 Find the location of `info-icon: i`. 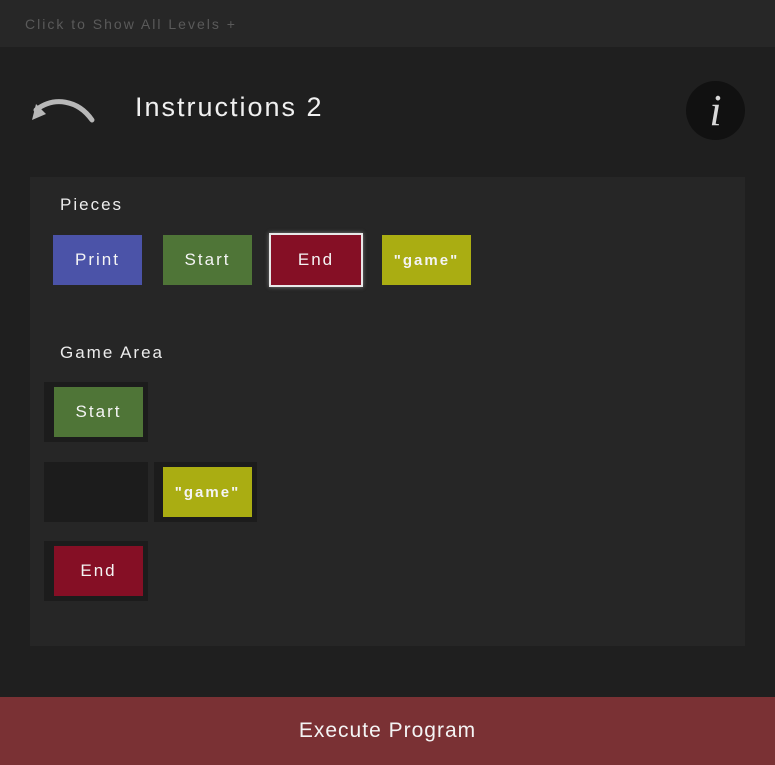

info-icon: i is located at coordinates (715, 110).